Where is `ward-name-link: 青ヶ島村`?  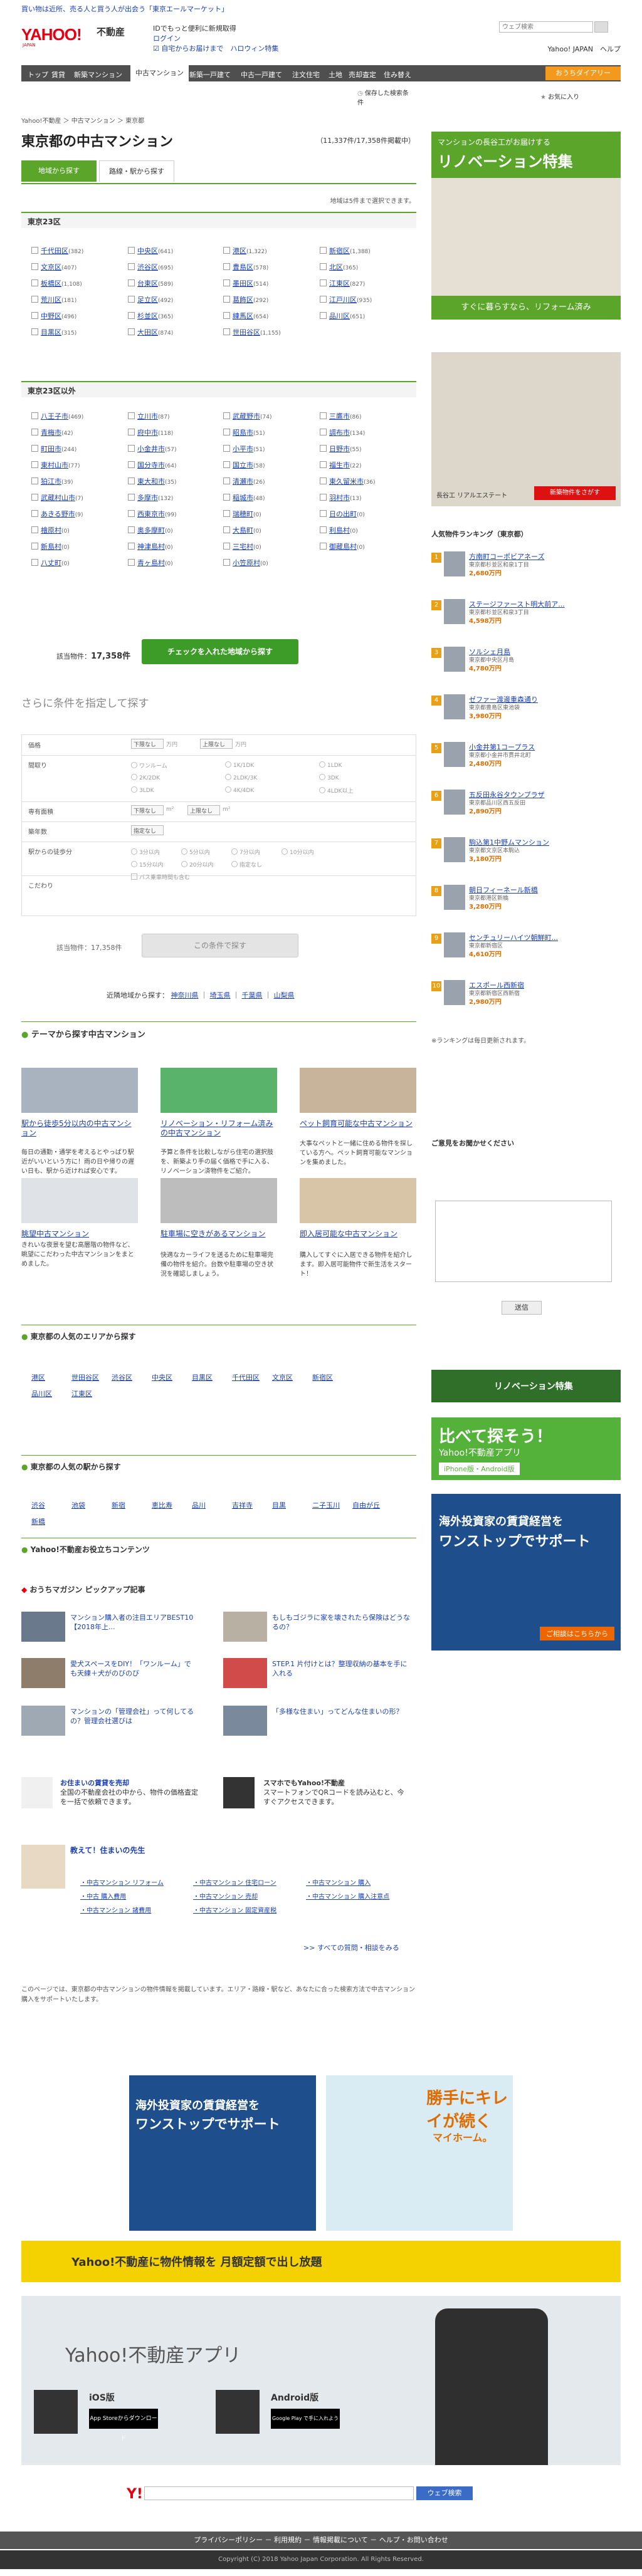
ward-name-link: 青ヶ島村 is located at coordinates (151, 563).